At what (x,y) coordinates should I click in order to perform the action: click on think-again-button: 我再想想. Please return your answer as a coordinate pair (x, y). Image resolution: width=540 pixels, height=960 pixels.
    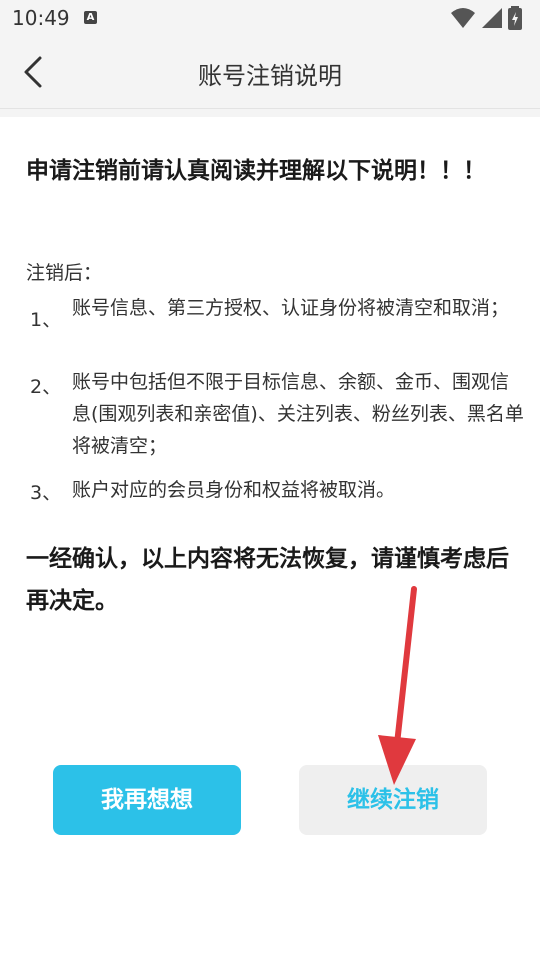
    Looking at the image, I should click on (147, 800).